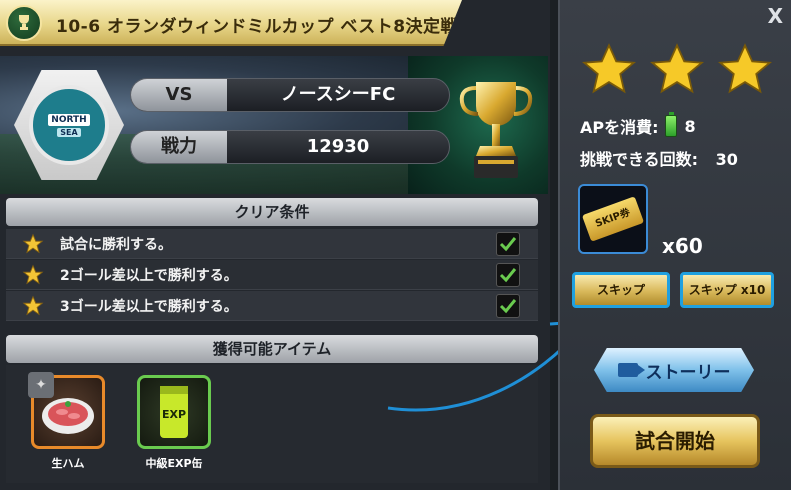  I want to click on reward-item-name: 生ハム, so click(68, 463).